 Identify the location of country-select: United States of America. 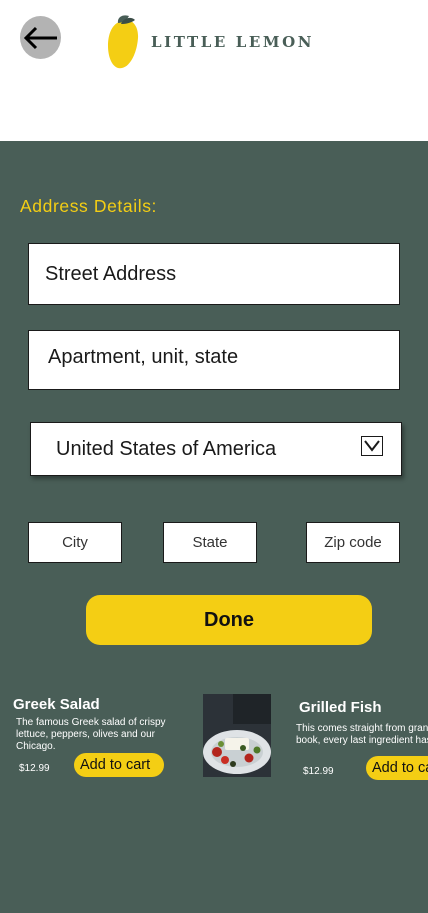
(216, 449).